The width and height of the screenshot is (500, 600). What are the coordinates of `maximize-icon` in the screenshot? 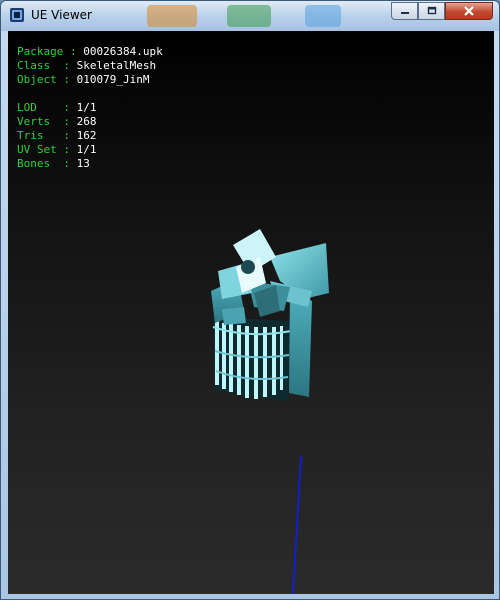 It's located at (431, 10).